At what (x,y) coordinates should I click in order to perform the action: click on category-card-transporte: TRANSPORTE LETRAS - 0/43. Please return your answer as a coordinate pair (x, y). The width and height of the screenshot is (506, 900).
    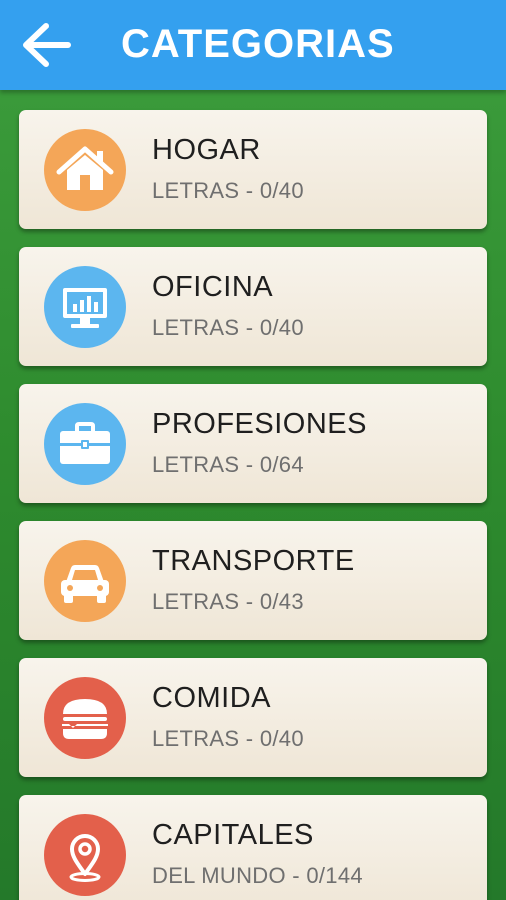
    Looking at the image, I should click on (253, 580).